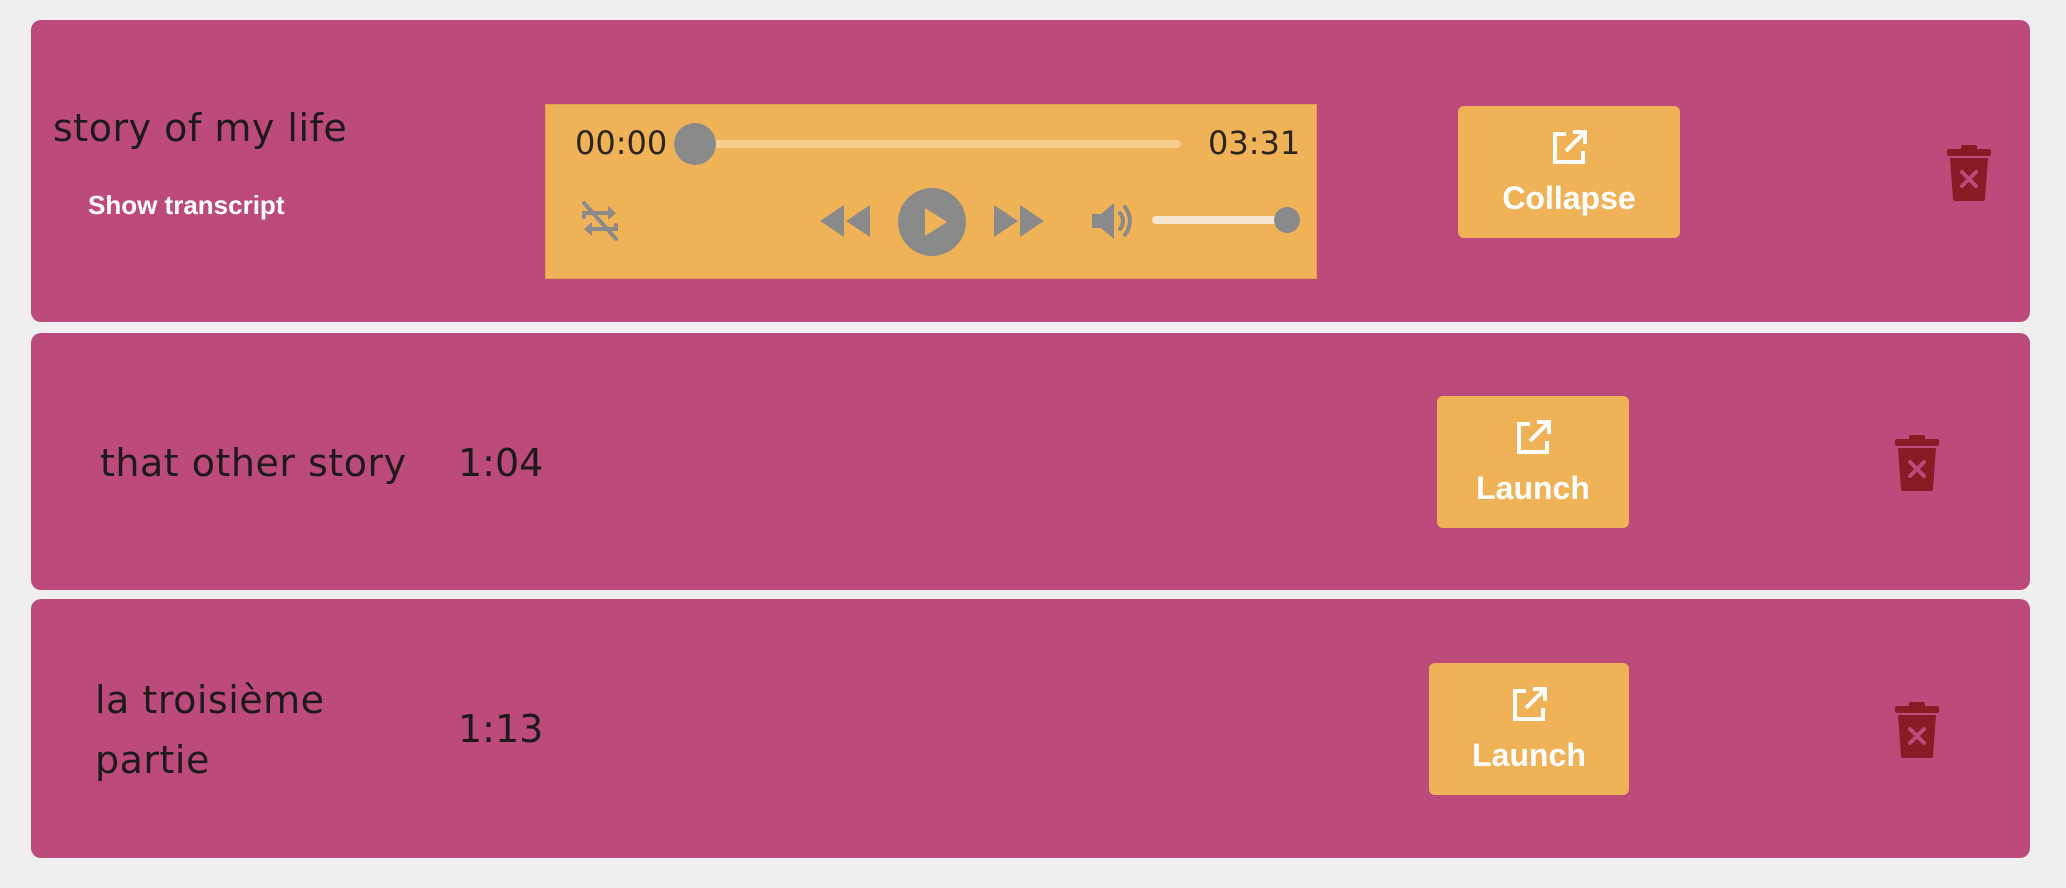 The width and height of the screenshot is (2066, 888). Describe the element at coordinates (1569, 172) in the screenshot. I see `collapse-button: Collapse` at that location.